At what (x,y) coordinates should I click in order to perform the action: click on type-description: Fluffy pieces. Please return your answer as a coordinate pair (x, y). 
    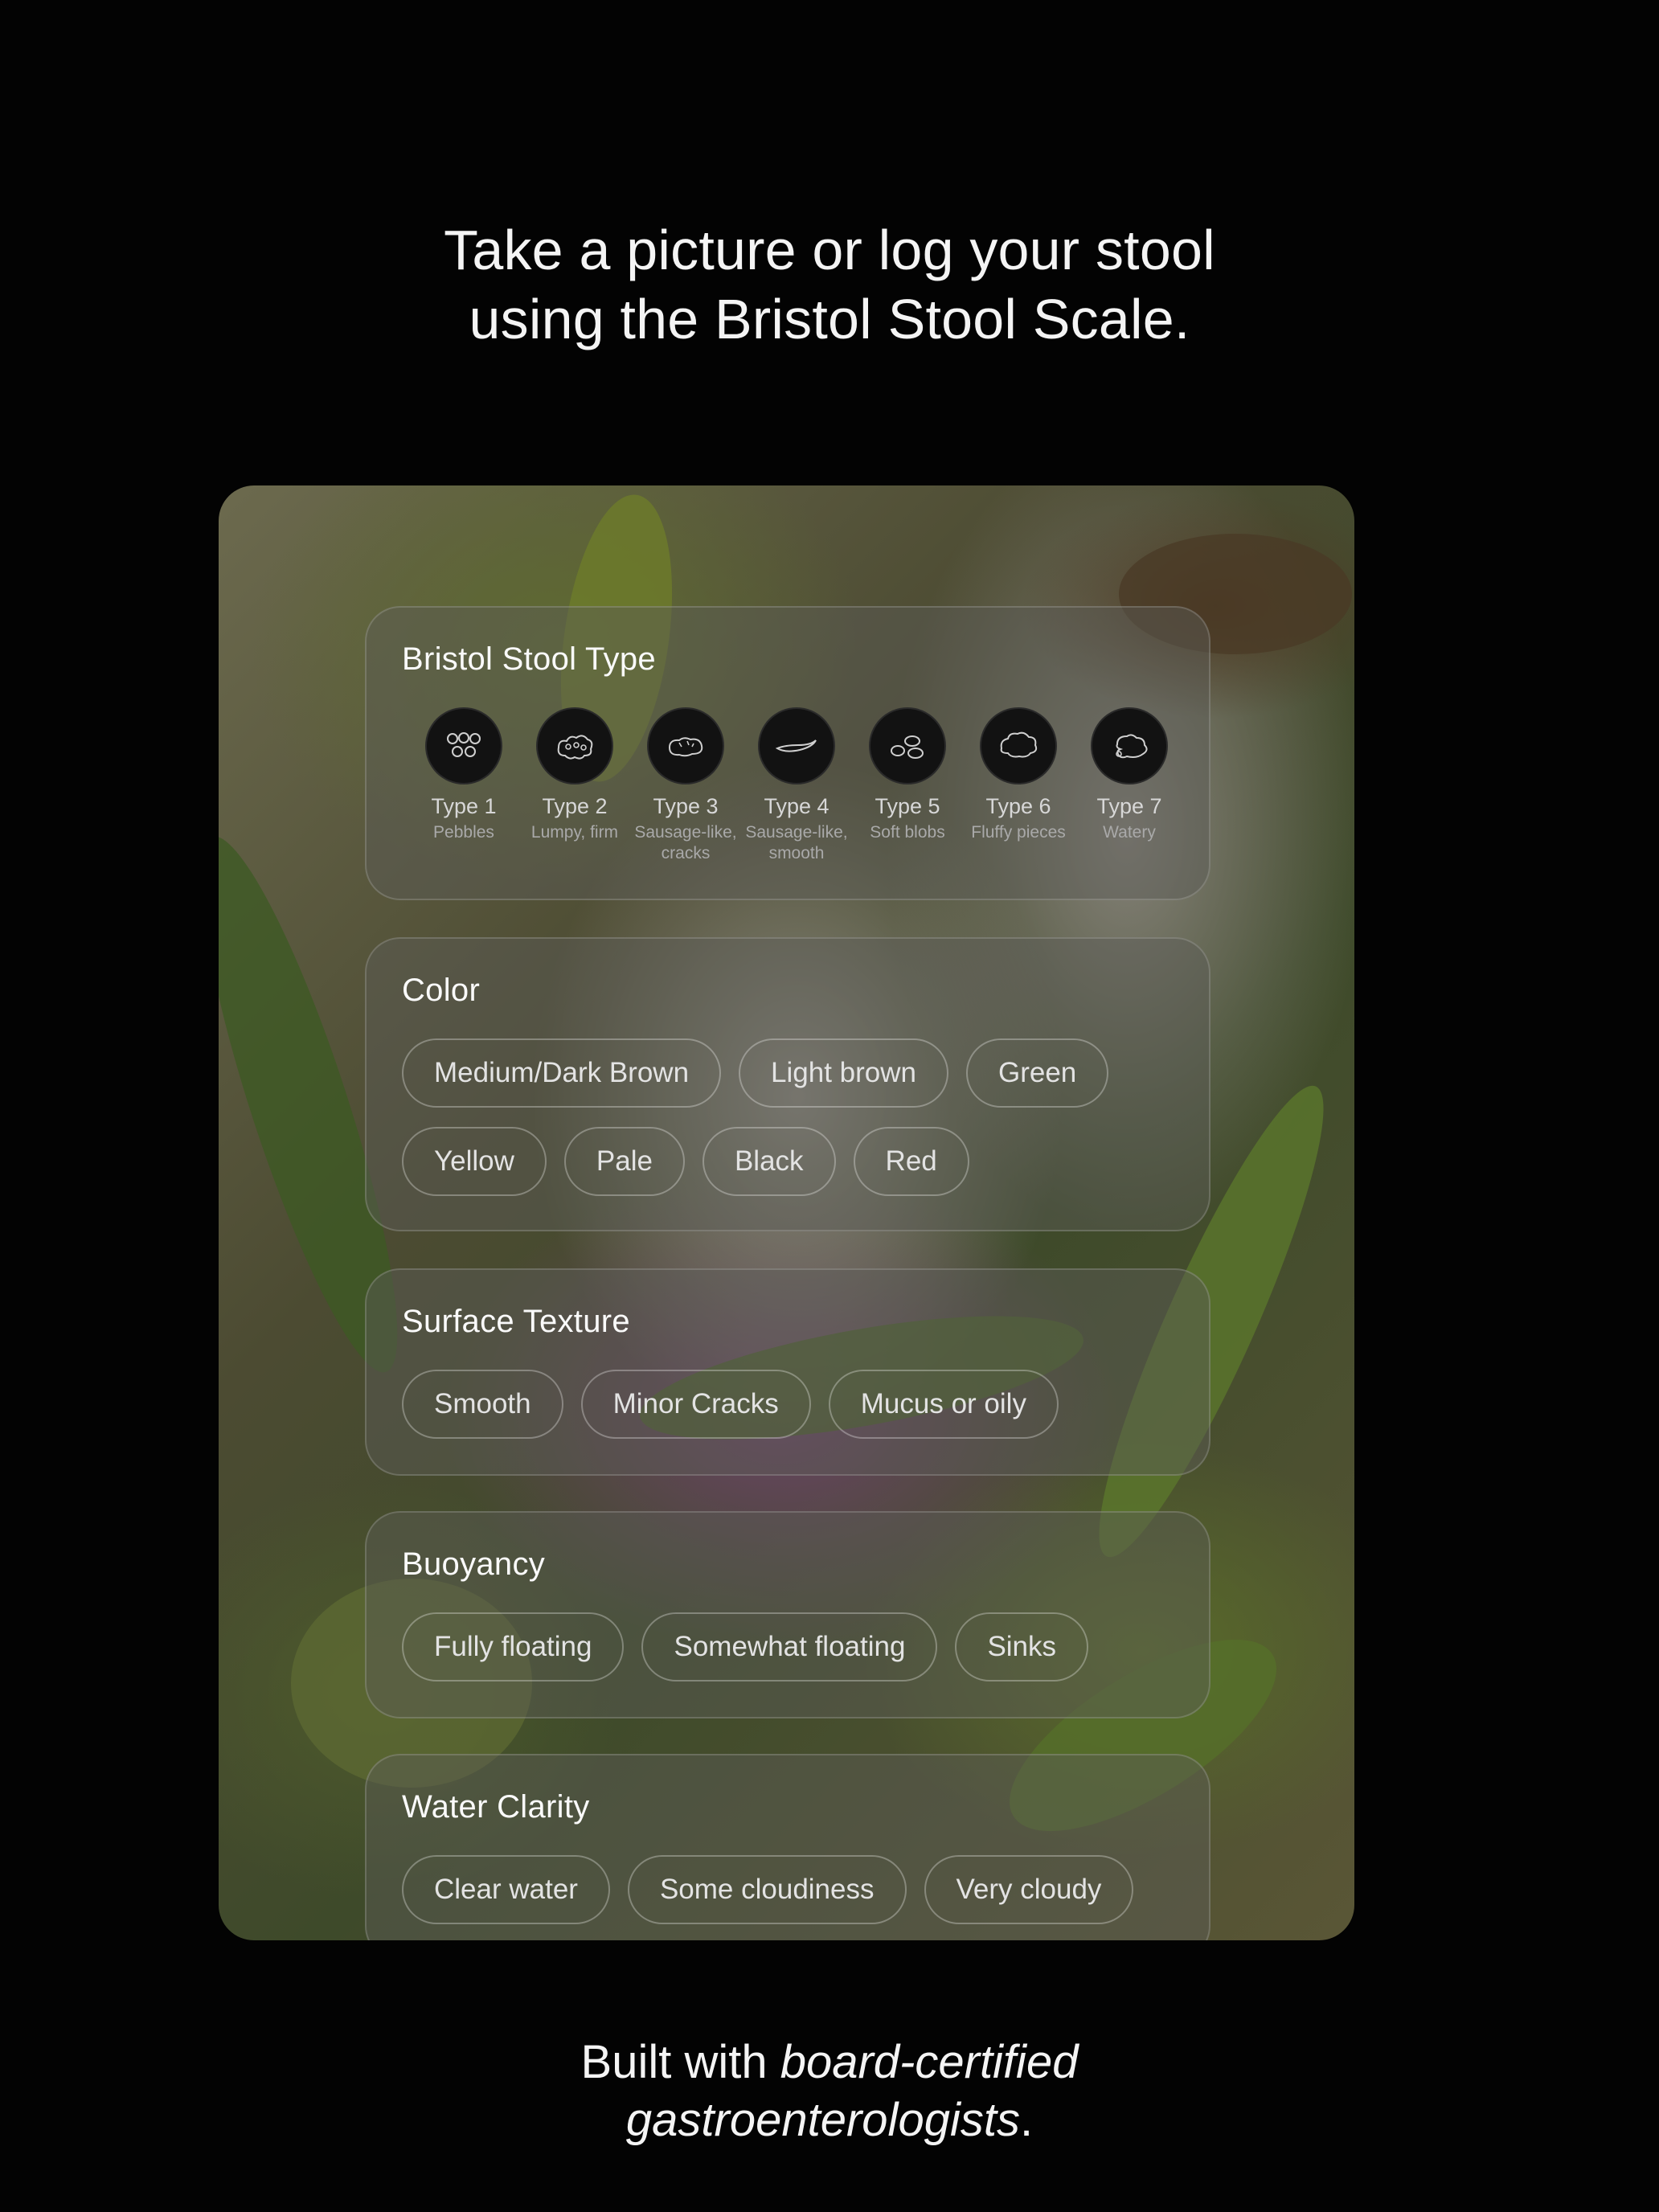
    Looking at the image, I should click on (1018, 832).